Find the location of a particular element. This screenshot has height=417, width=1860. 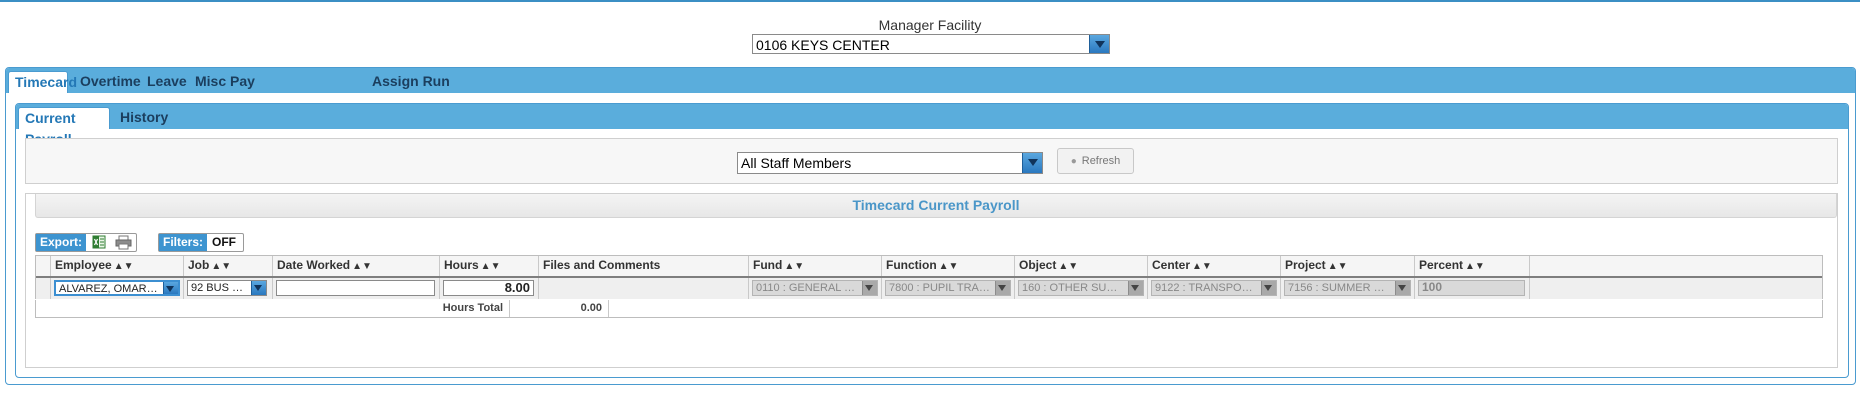

col-center: Center ▲▼ is located at coordinates (1213, 266).